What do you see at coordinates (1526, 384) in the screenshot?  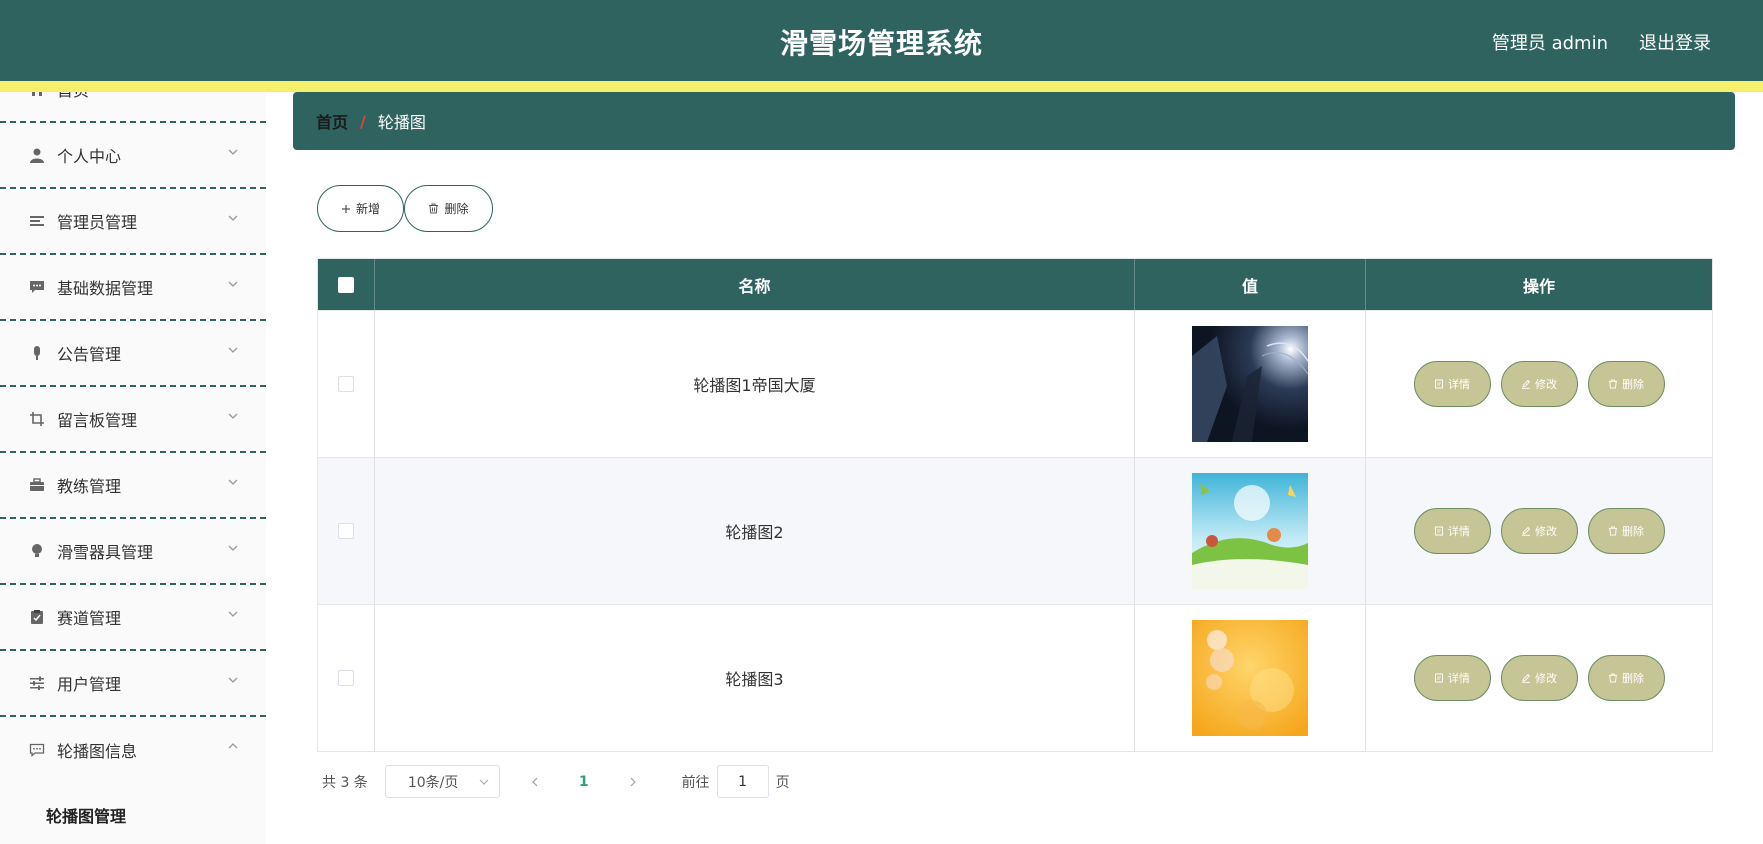 I see `pencil-icon` at bounding box center [1526, 384].